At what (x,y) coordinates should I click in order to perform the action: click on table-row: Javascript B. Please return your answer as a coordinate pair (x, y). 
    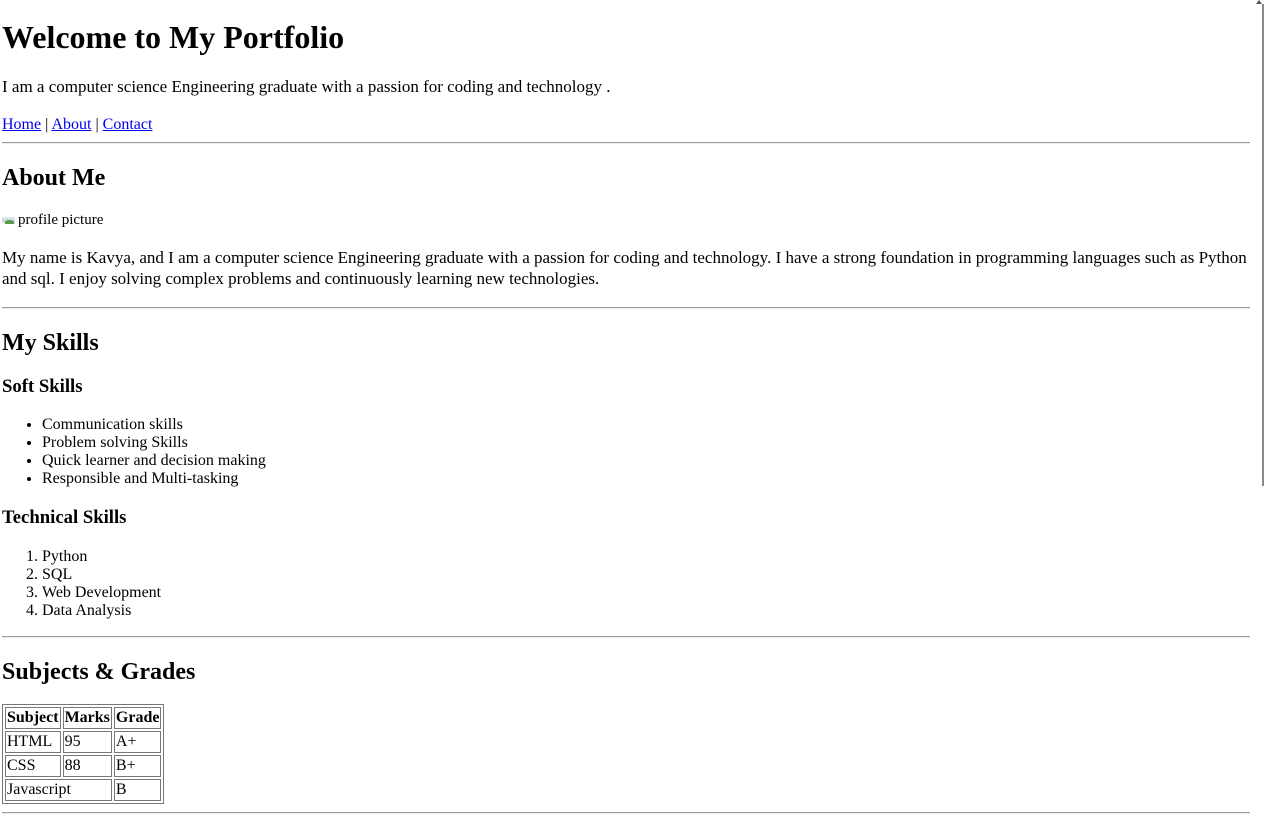
    Looking at the image, I should click on (83, 790).